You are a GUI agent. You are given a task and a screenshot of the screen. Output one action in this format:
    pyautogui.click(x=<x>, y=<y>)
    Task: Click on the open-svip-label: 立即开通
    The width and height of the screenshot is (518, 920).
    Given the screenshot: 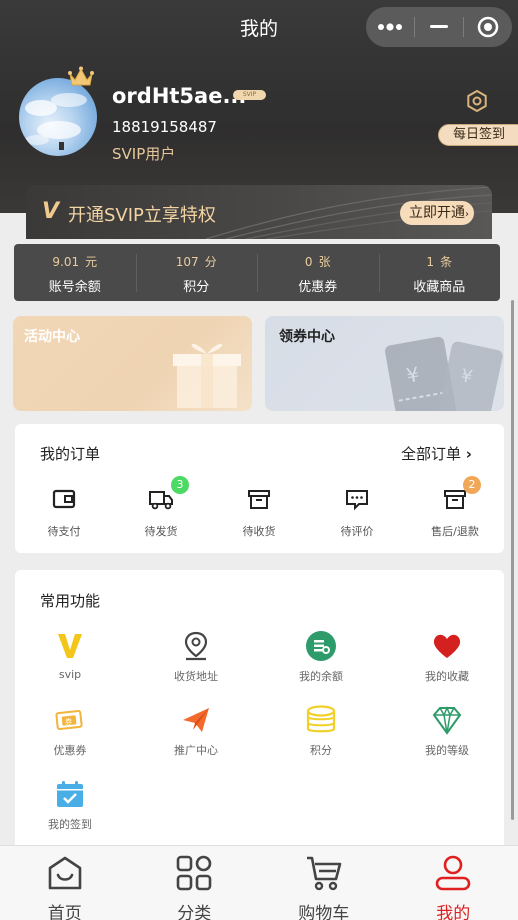 What is the action you would take?
    pyautogui.click(x=437, y=213)
    